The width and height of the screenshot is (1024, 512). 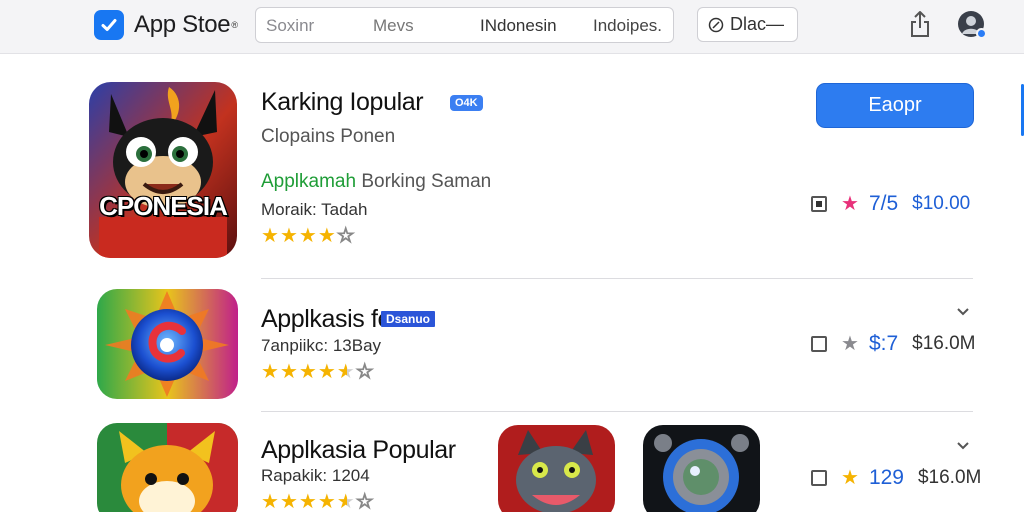 I want to click on app-store-logo-icon, so click(x=109, y=25).